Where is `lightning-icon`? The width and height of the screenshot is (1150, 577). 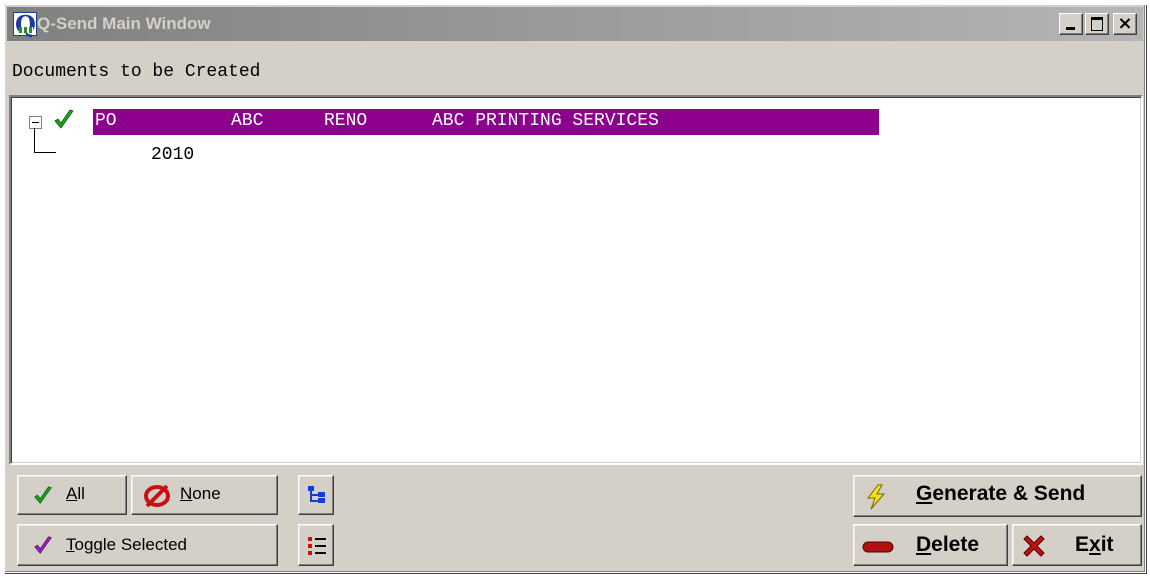
lightning-icon is located at coordinates (876, 497).